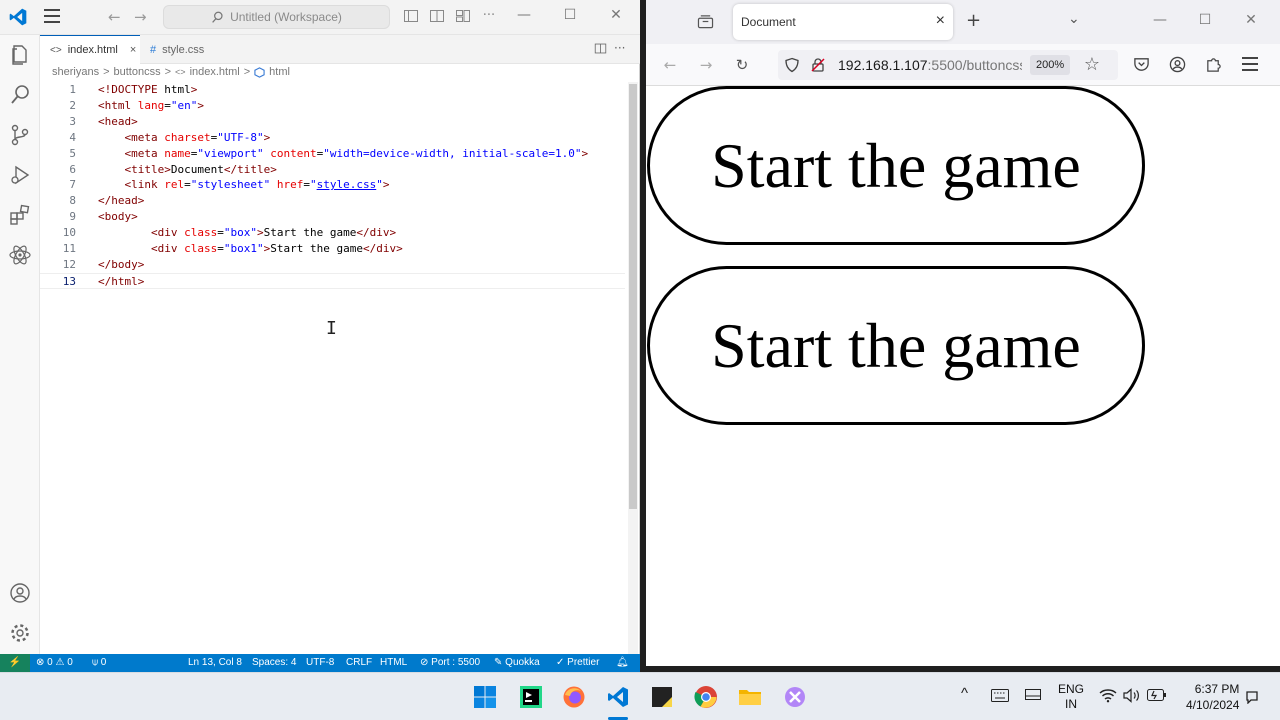 Image resolution: width=1280 pixels, height=720 pixels. What do you see at coordinates (1141, 64) in the screenshot?
I see `pocket-icon` at bounding box center [1141, 64].